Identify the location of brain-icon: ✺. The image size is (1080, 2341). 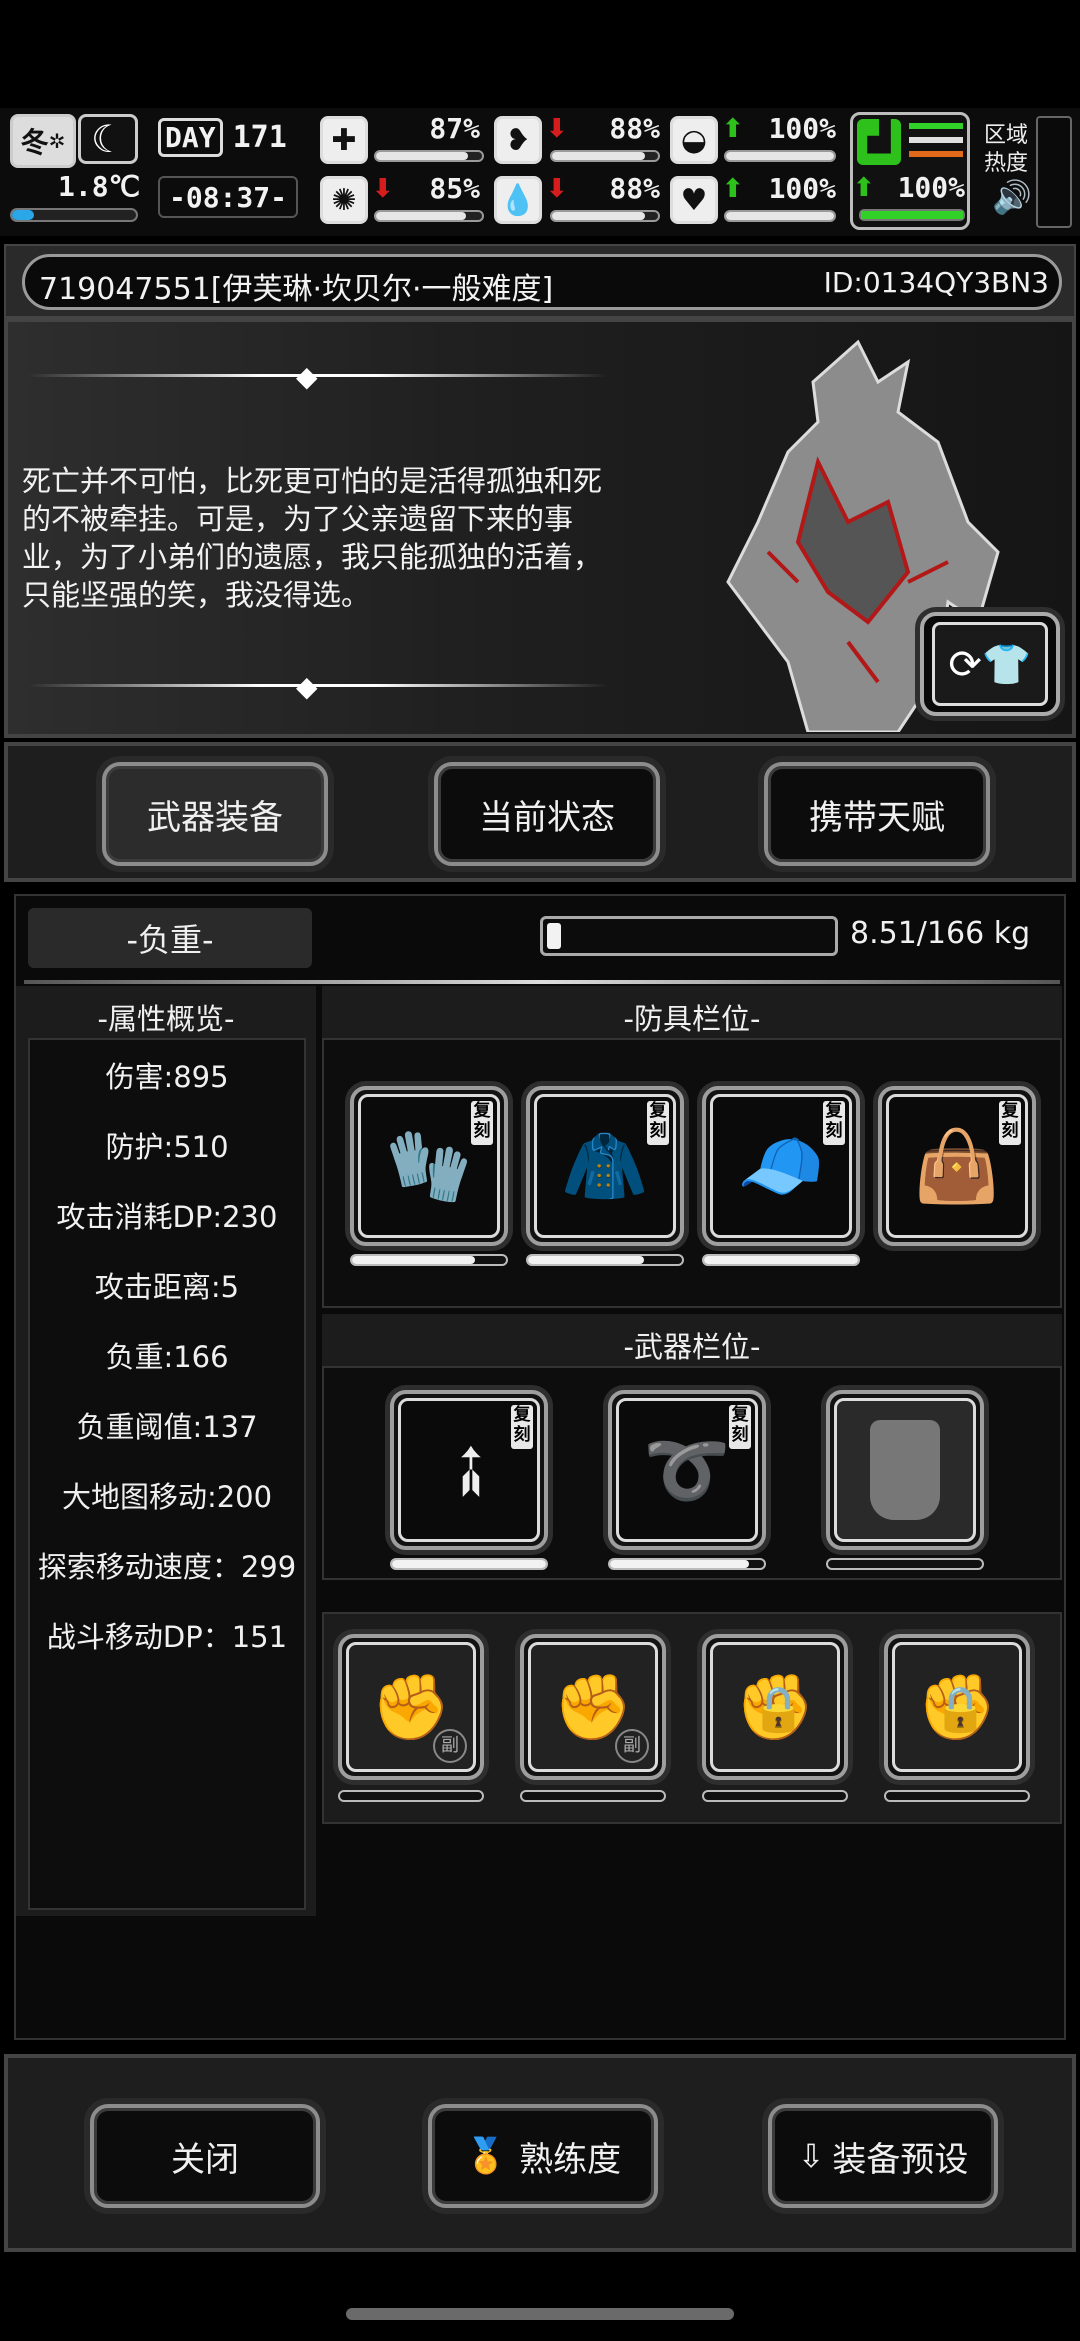
(344, 200).